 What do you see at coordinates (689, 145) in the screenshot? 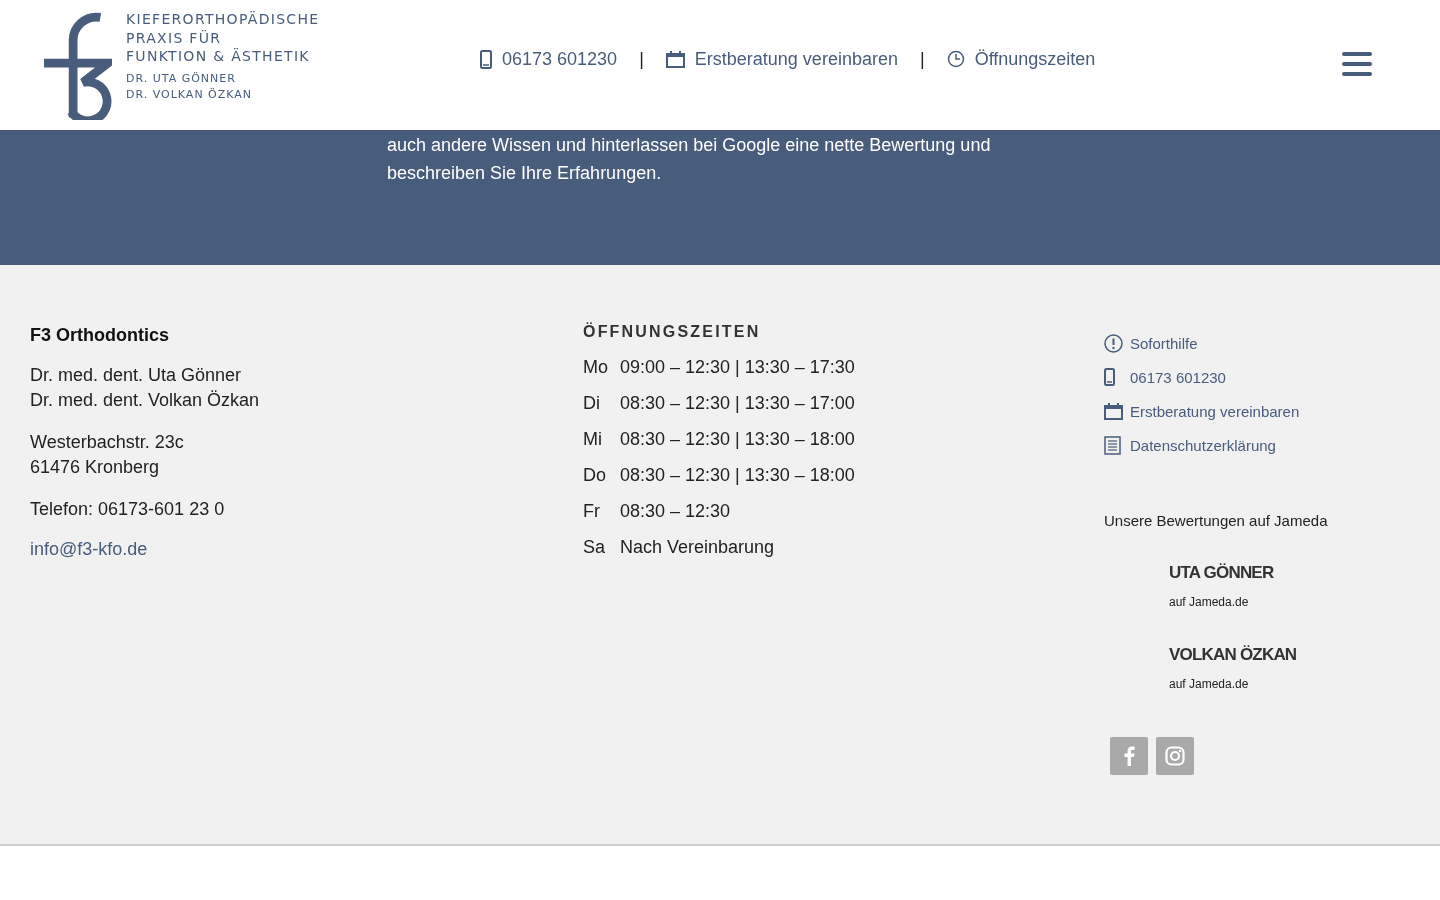
I see `banner-text: auch andere Wissen und hinterlassen bei Google eine nette Bewertung und` at bounding box center [689, 145].